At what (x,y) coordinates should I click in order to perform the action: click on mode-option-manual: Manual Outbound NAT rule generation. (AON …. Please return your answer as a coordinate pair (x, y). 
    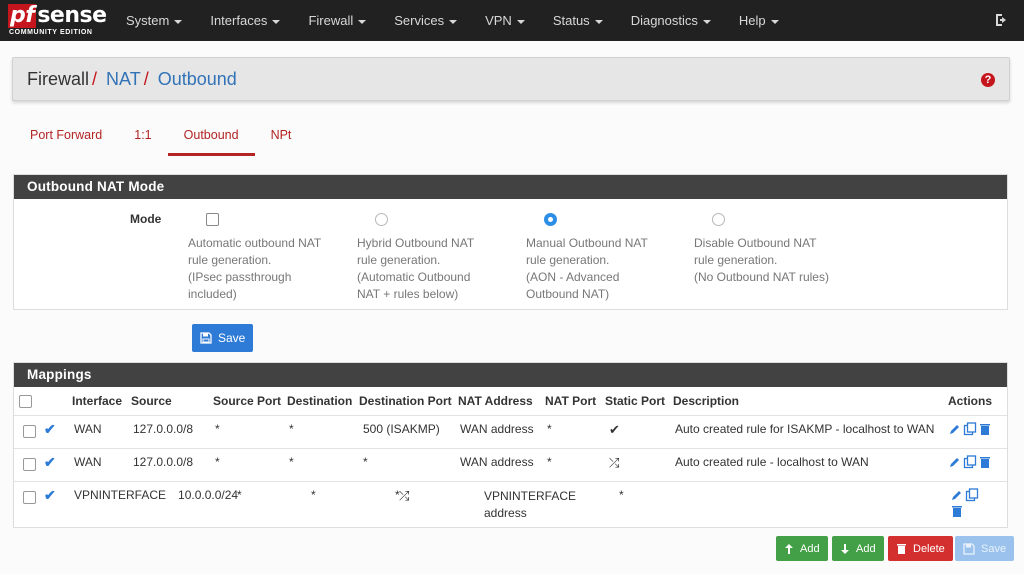
    Looking at the image, I should click on (606, 258).